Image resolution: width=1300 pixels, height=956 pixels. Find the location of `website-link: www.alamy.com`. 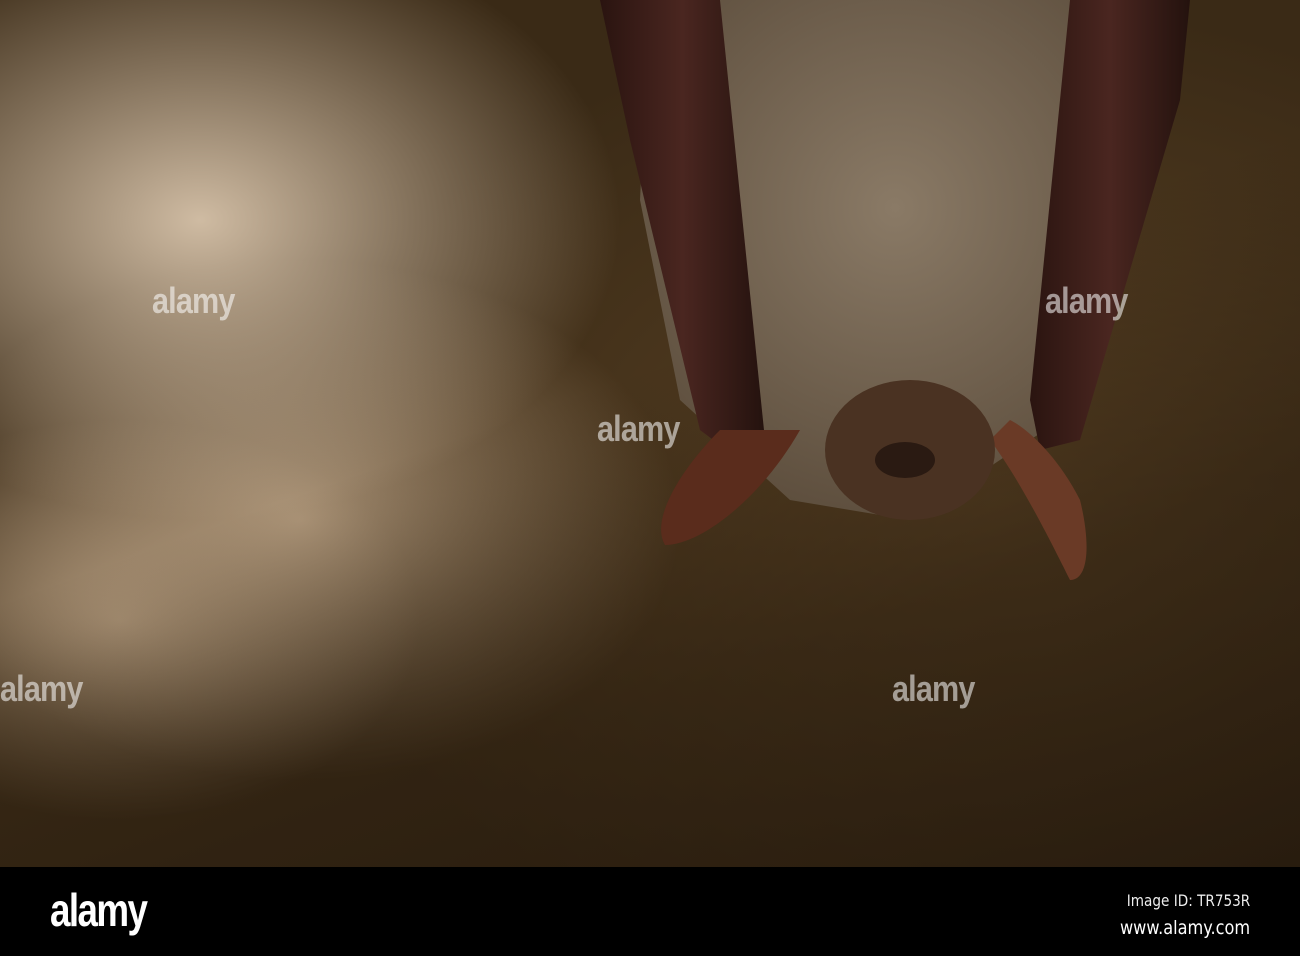

website-link: www.alamy.com is located at coordinates (1184, 928).